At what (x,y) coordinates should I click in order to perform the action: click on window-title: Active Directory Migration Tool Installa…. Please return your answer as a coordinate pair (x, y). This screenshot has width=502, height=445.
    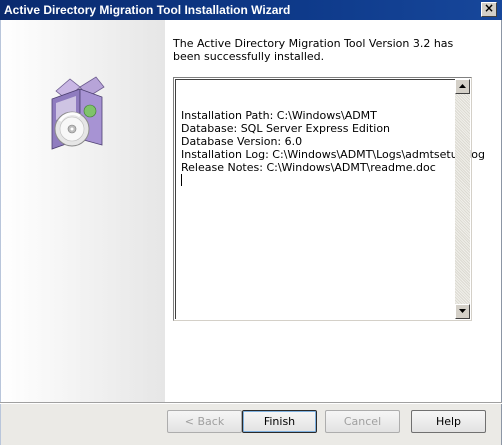
    Looking at the image, I should click on (147, 10).